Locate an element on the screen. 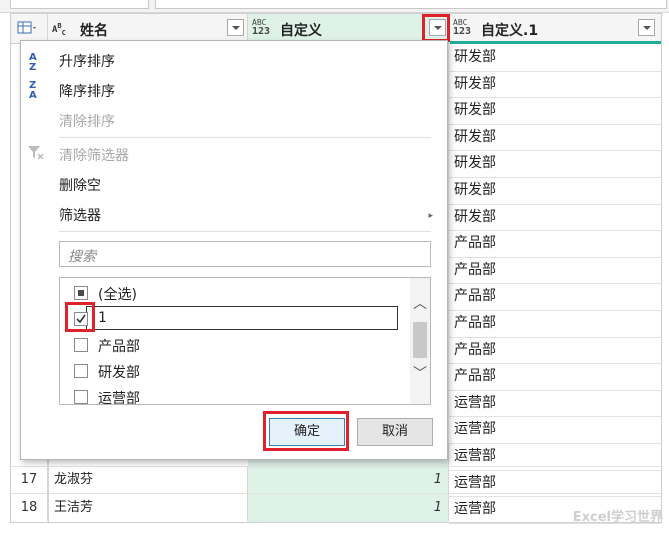 The height and width of the screenshot is (533, 669). row-number: 17 is located at coordinates (29, 480).